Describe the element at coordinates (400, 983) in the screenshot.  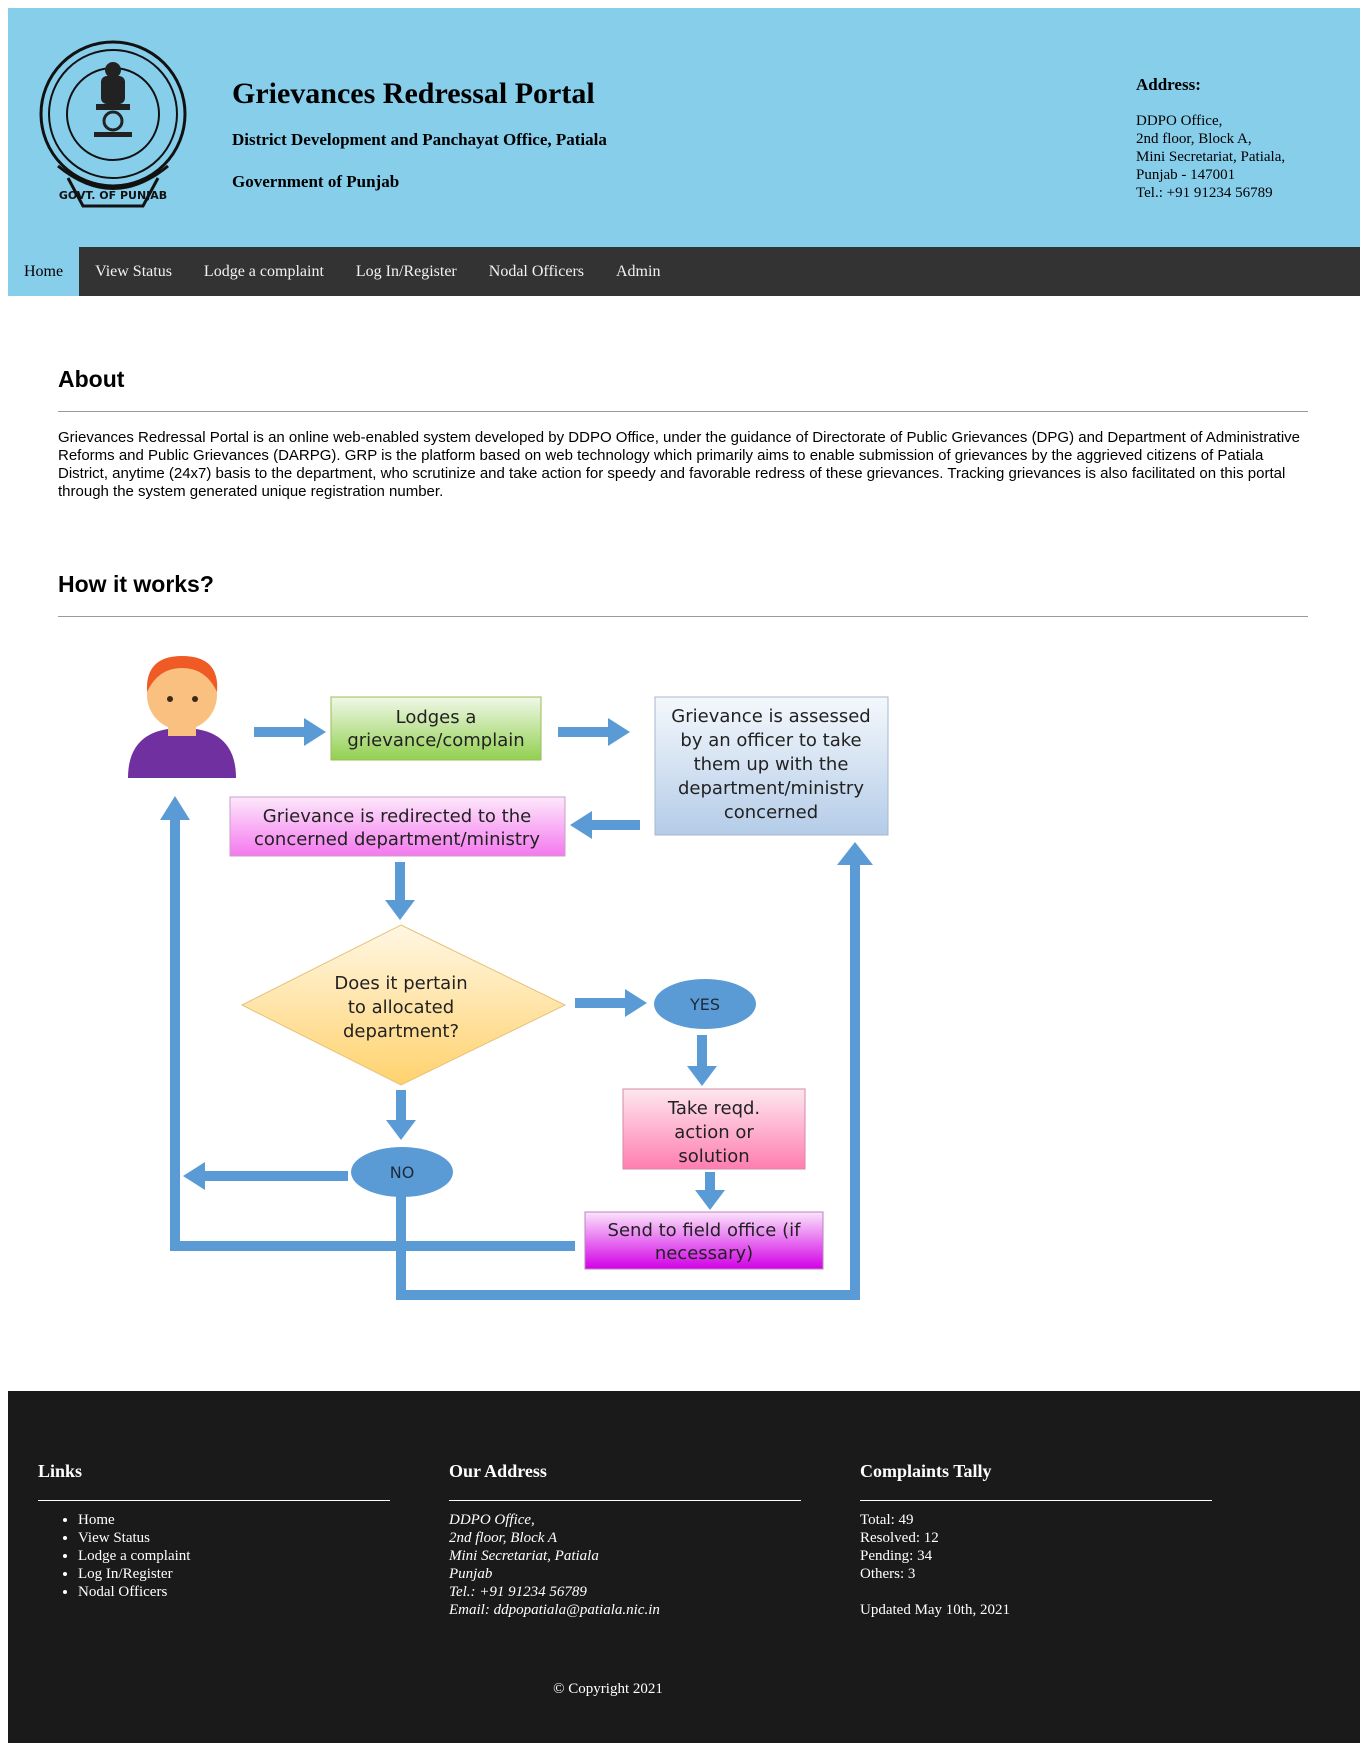
I see `decision-text: Does it pertain` at that location.